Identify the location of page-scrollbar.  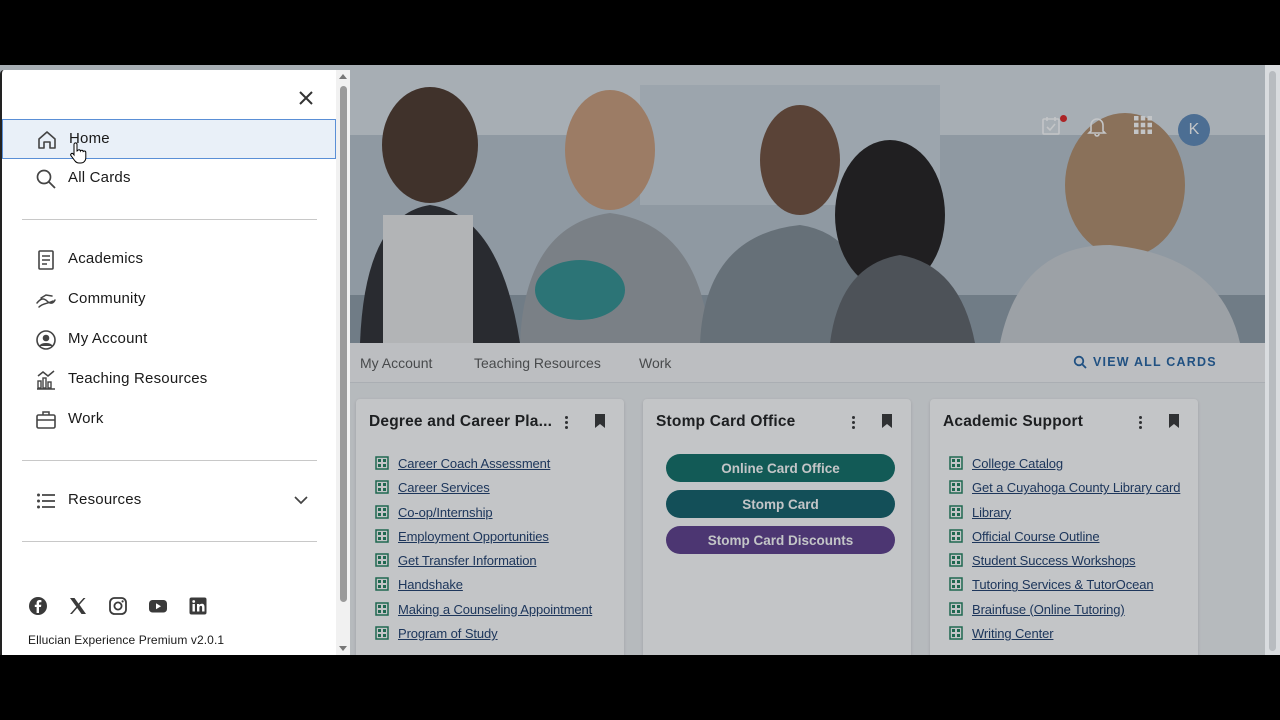
(1272, 360).